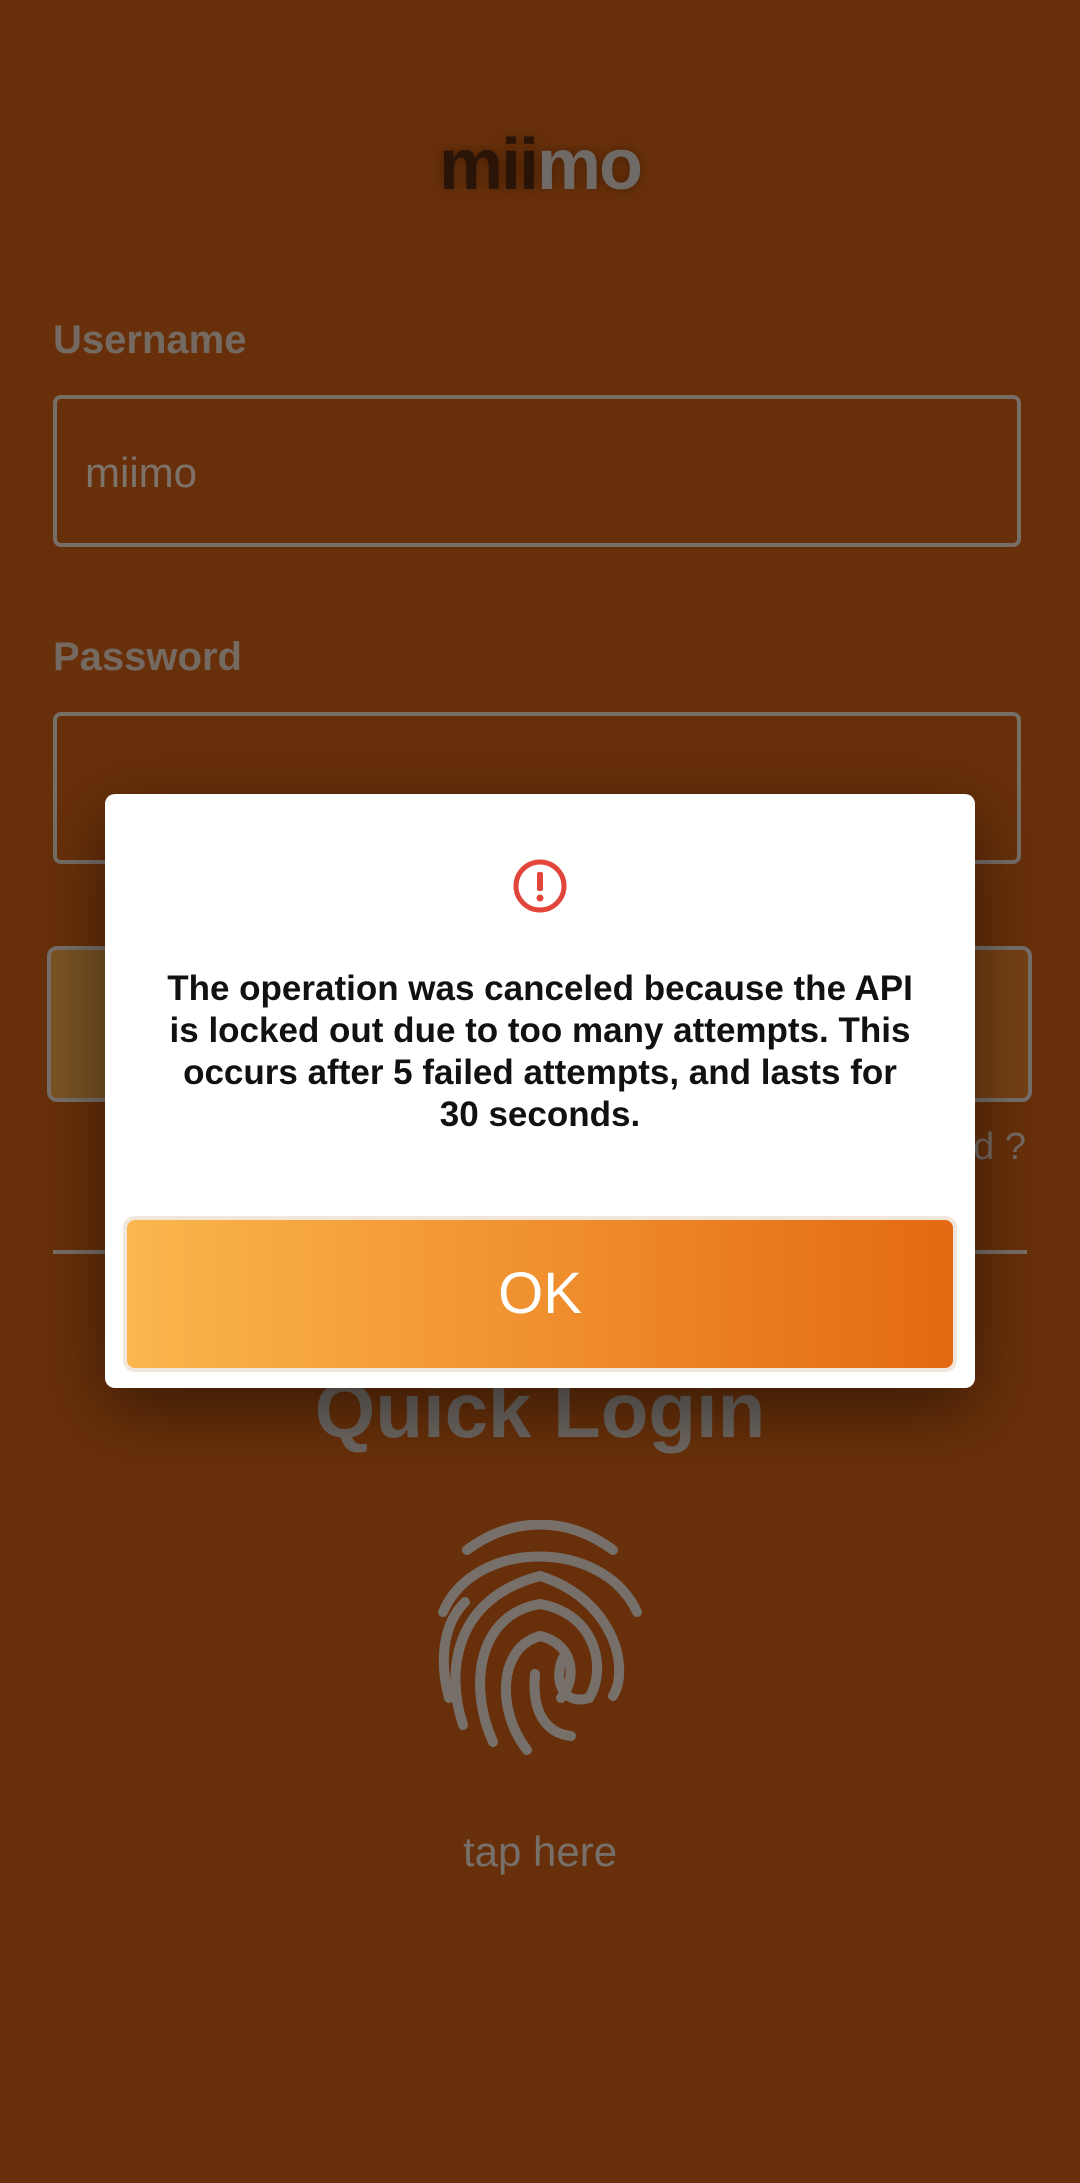 This screenshot has height=2183, width=1080. What do you see at coordinates (537, 471) in the screenshot?
I see `username-field: miimo` at bounding box center [537, 471].